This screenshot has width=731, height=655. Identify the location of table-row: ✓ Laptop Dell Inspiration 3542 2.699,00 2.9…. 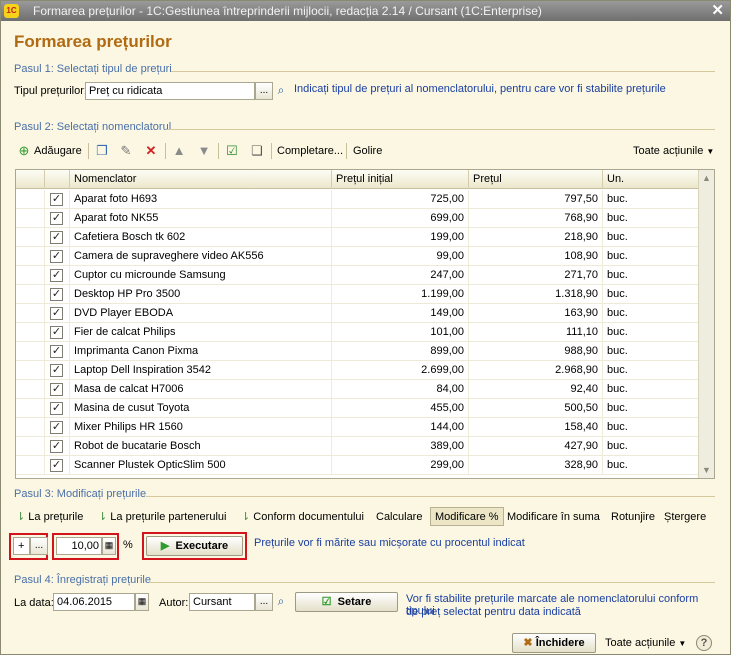
(357, 370).